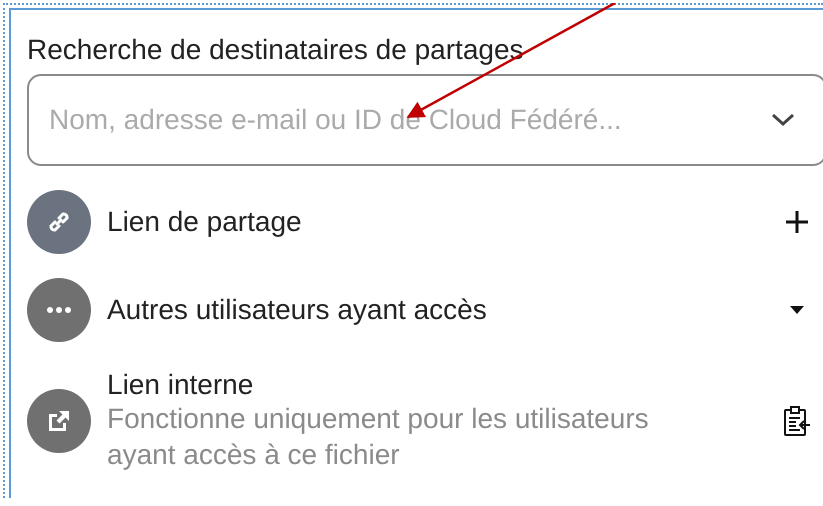  Describe the element at coordinates (276, 50) in the screenshot. I see `search-label: Recherche de destinataires de partages` at that location.